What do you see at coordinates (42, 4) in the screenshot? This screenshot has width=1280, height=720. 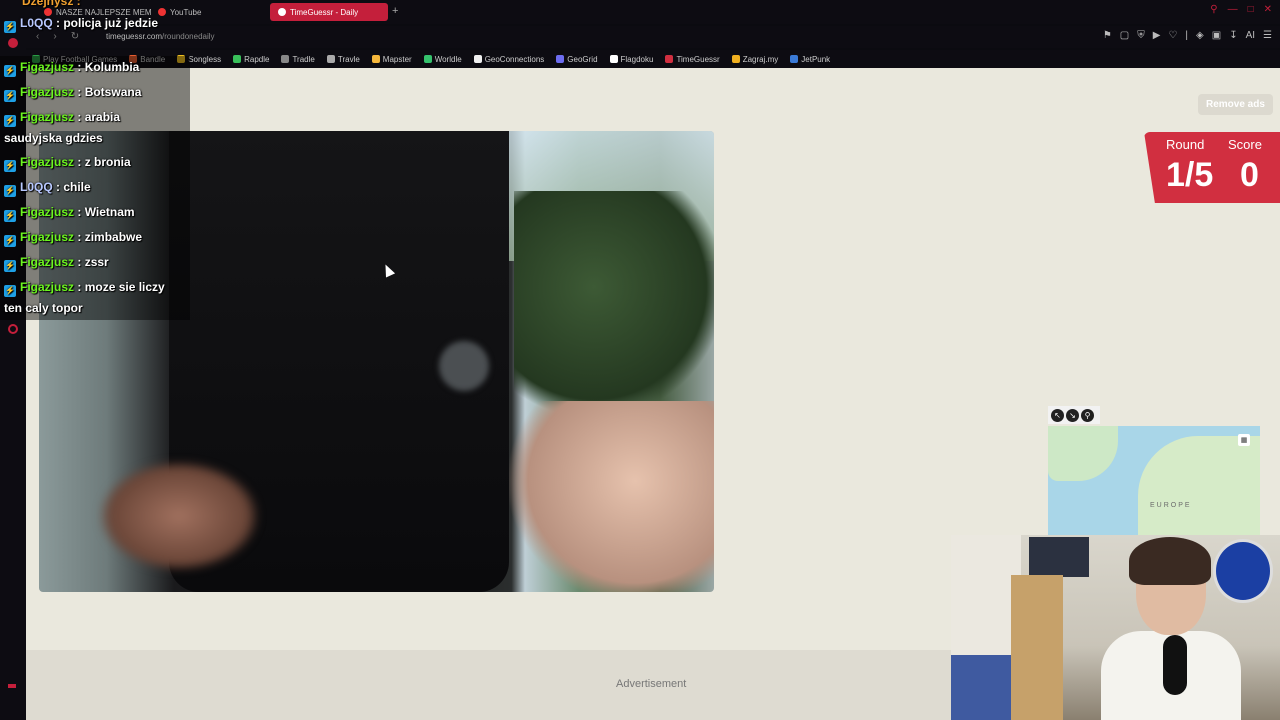 I see `chat-message-partial: Dzejnysz :` at bounding box center [42, 4].